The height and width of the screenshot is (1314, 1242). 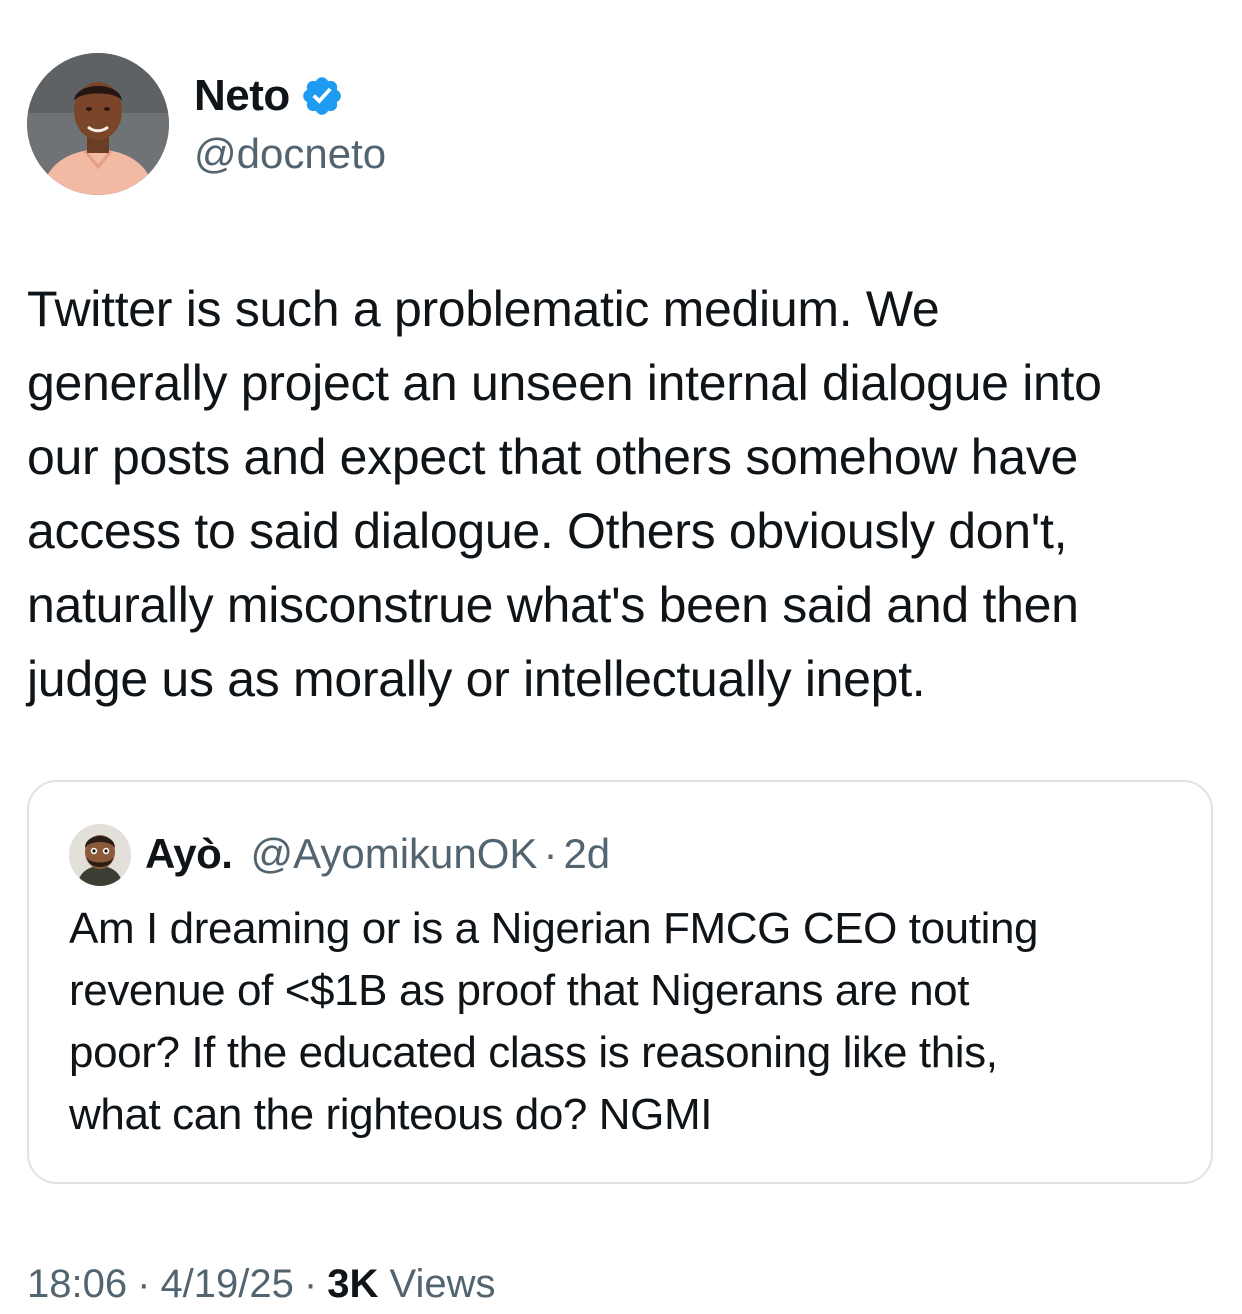 What do you see at coordinates (393, 854) in the screenshot?
I see `quoted-author-handle: @AyomikunOK` at bounding box center [393, 854].